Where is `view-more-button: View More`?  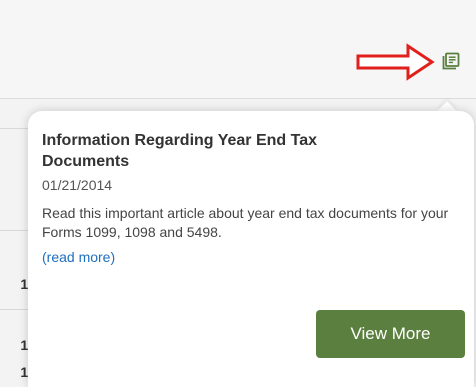 view-more-button: View More is located at coordinates (390, 334).